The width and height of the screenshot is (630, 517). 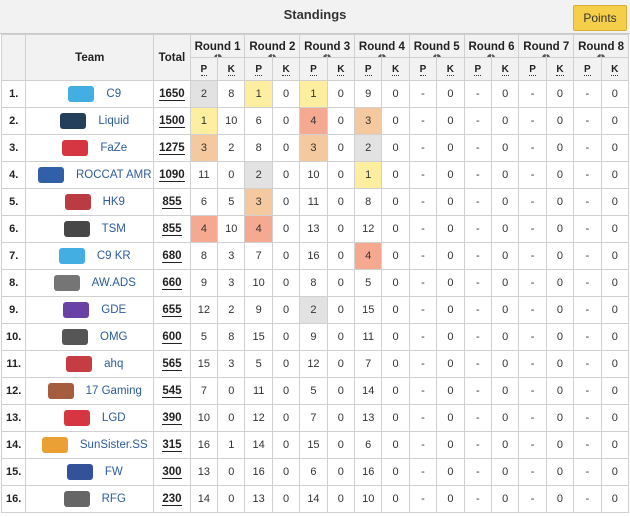 What do you see at coordinates (313, 472) in the screenshot?
I see `placement-cell: 6` at bounding box center [313, 472].